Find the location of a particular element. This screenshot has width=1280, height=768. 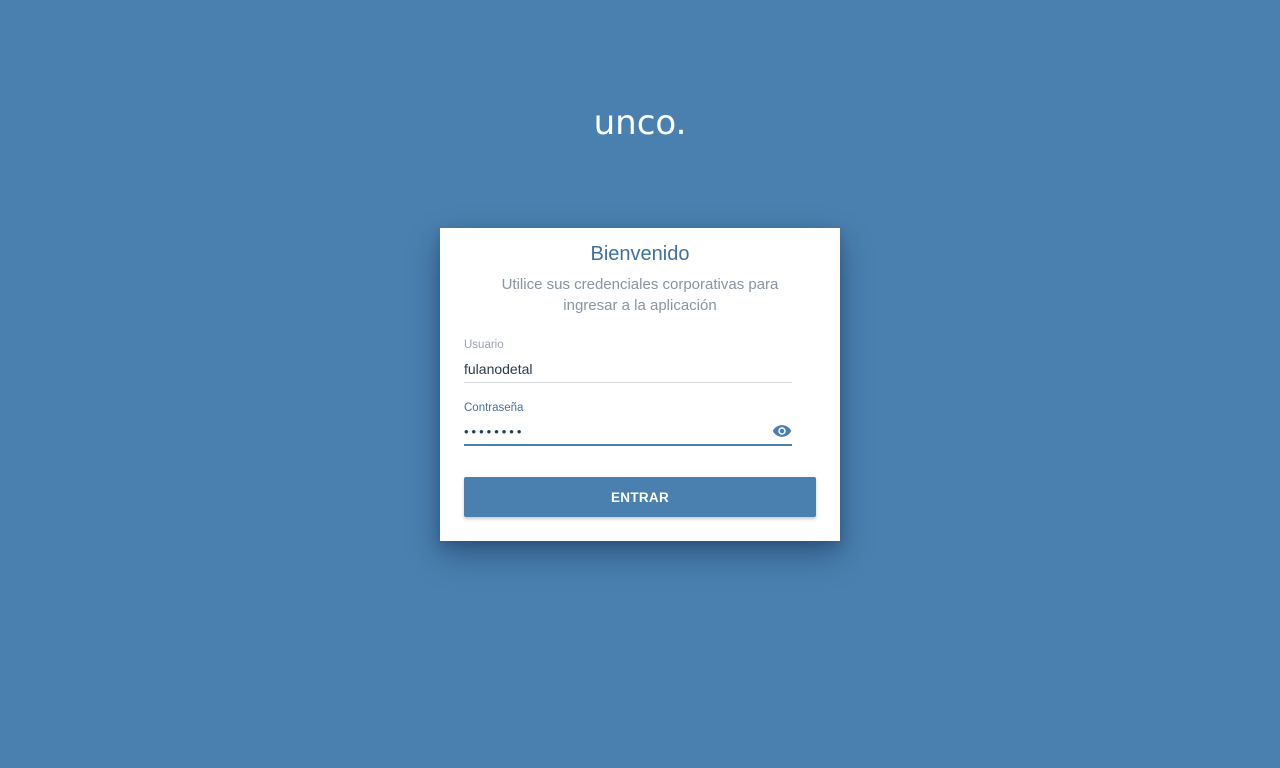

username-input is located at coordinates (628, 369).